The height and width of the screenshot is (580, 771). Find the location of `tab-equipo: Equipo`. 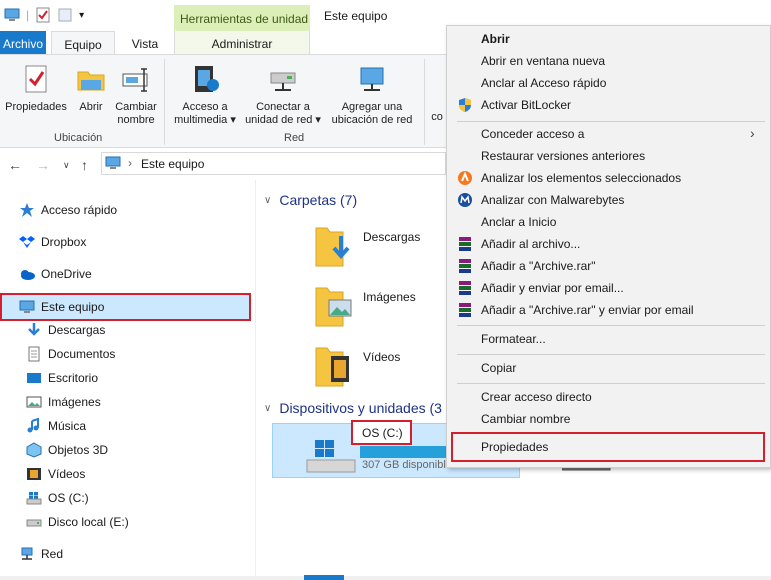

tab-equipo: Equipo is located at coordinates (83, 42).